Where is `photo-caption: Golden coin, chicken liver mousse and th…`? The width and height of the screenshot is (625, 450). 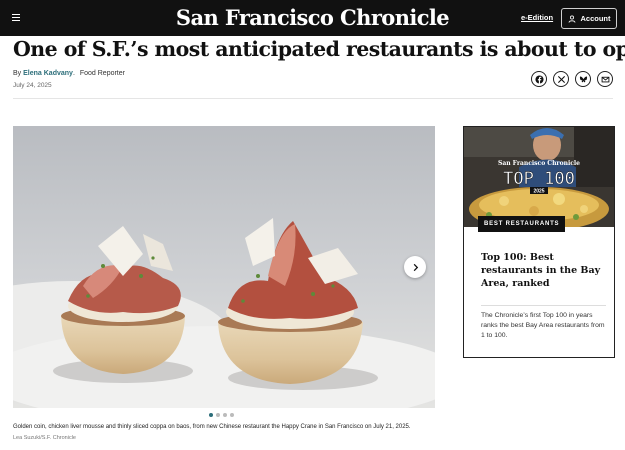
photo-caption: Golden coin, chicken liver mousse and th… is located at coordinates (212, 427).